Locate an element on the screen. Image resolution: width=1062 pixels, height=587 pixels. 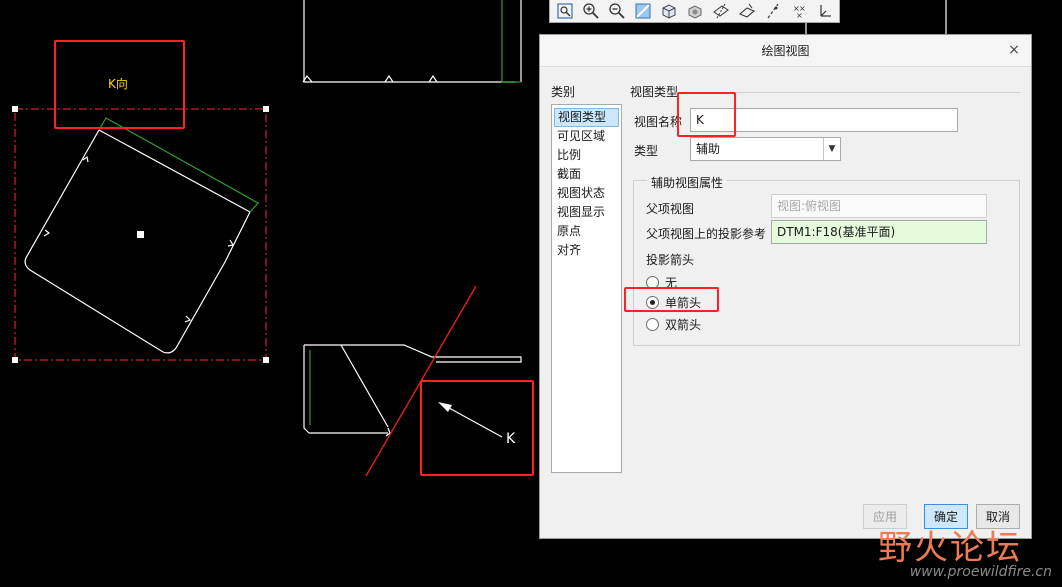
aux-view-geometry is located at coordinates (137, 241).